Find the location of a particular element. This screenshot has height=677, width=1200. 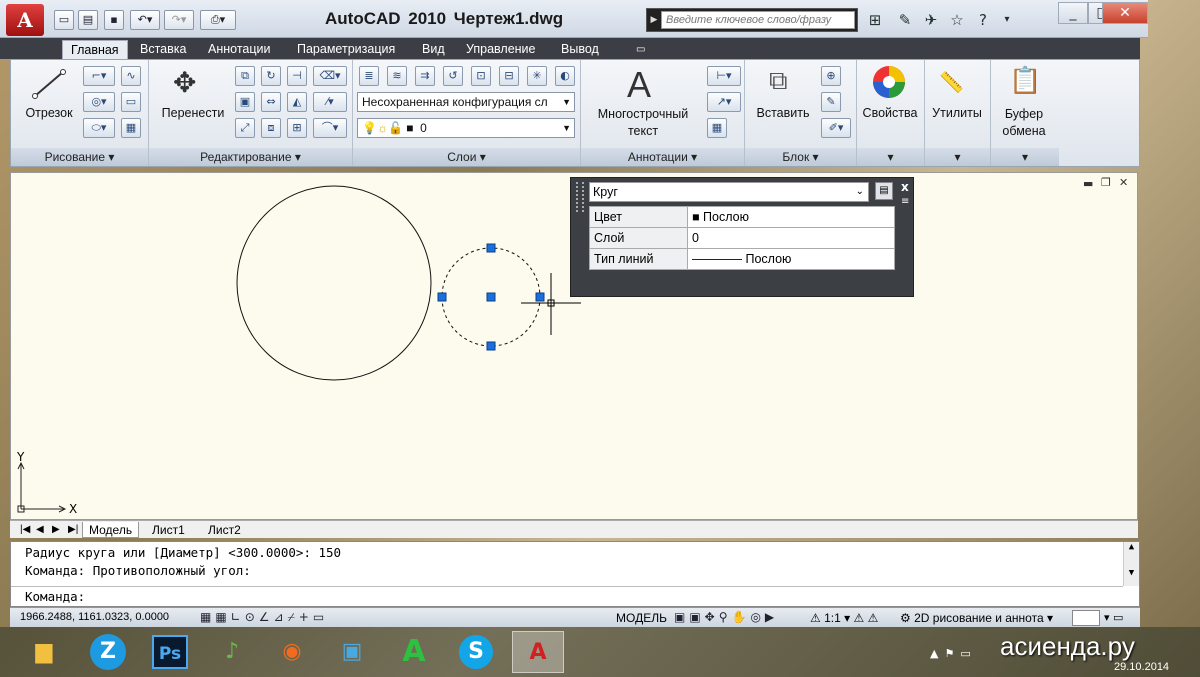

panel-annotation-title: Аннотации ▾ is located at coordinates (662, 157).